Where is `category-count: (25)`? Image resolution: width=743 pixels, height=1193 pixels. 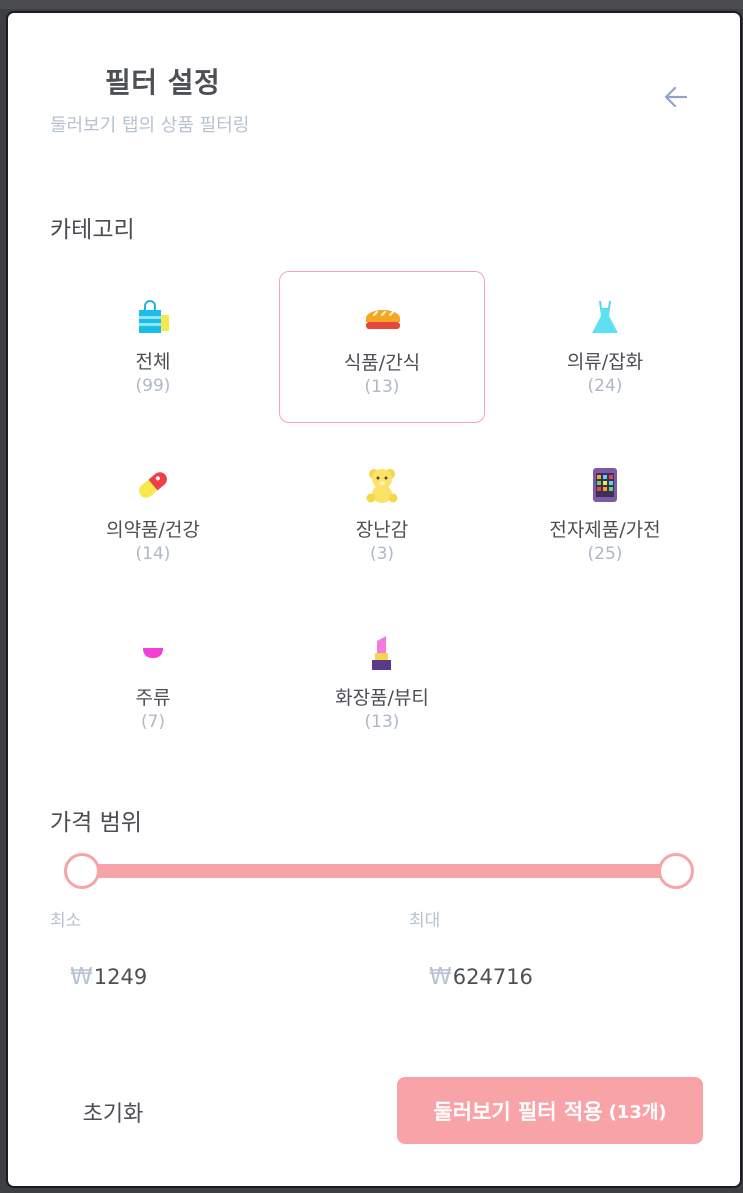
category-count: (25) is located at coordinates (605, 554).